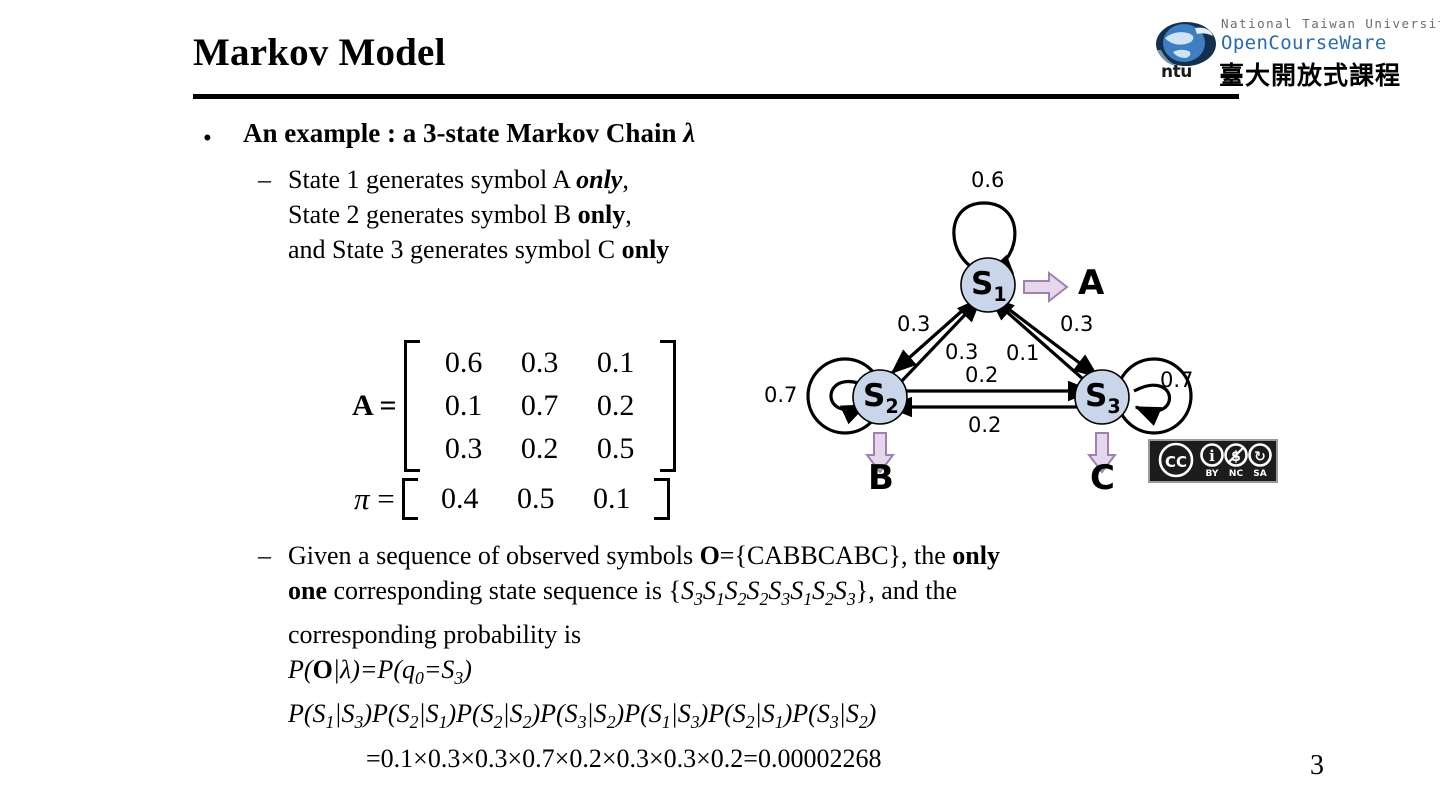 The height and width of the screenshot is (810, 1440). What do you see at coordinates (494, 555) in the screenshot?
I see `item2-line1-a: Given a sequence of observed symbols` at bounding box center [494, 555].